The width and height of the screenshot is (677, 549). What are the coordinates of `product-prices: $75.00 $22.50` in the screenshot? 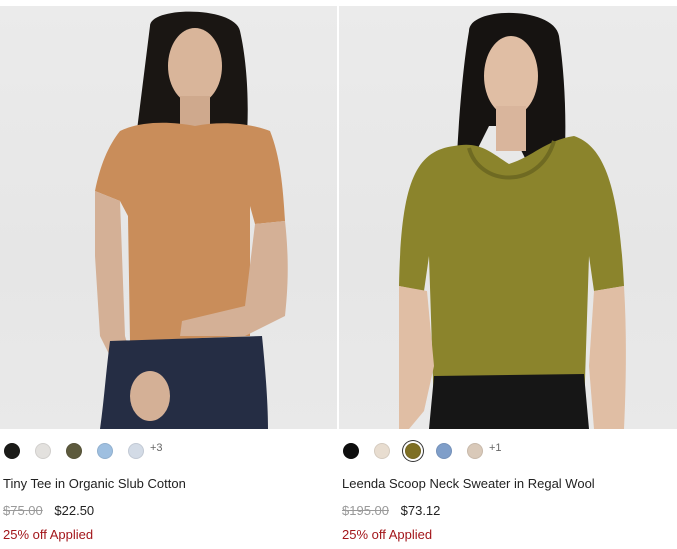 It's located at (48, 510).